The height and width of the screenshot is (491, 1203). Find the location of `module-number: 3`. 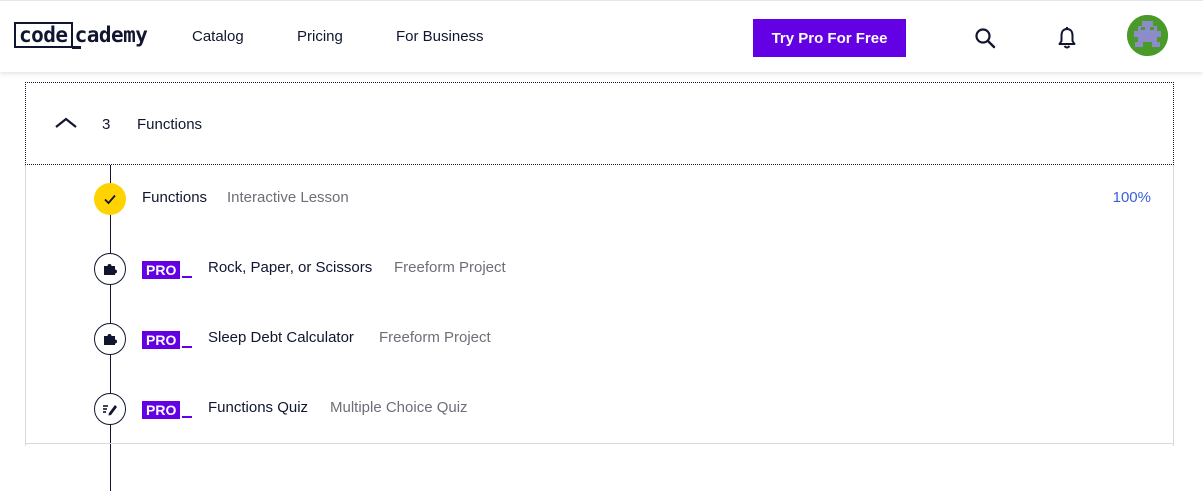

module-number: 3 is located at coordinates (106, 124).